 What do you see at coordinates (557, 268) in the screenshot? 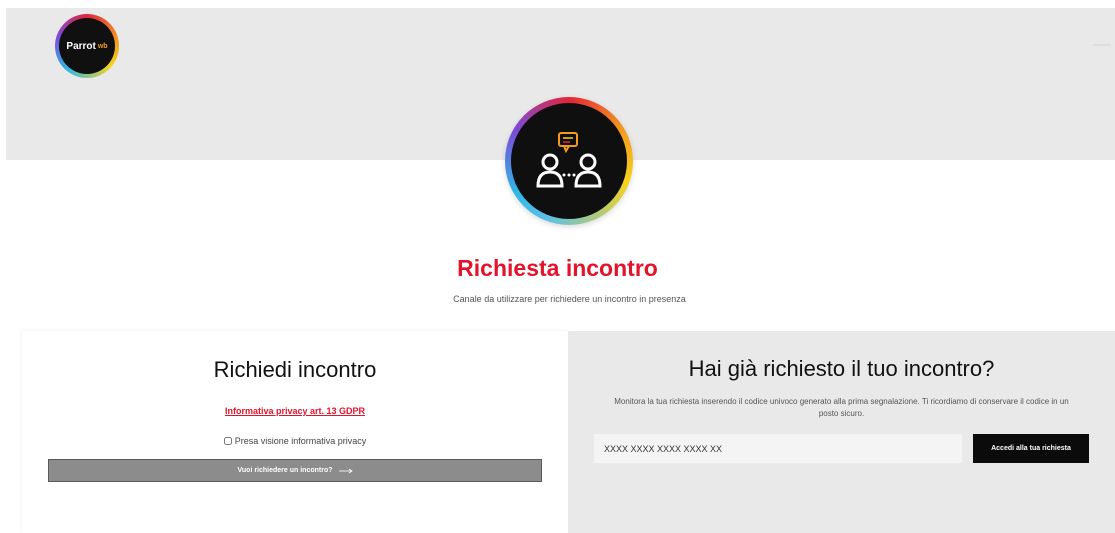
I see `page-title: Richiesta incontro` at bounding box center [557, 268].